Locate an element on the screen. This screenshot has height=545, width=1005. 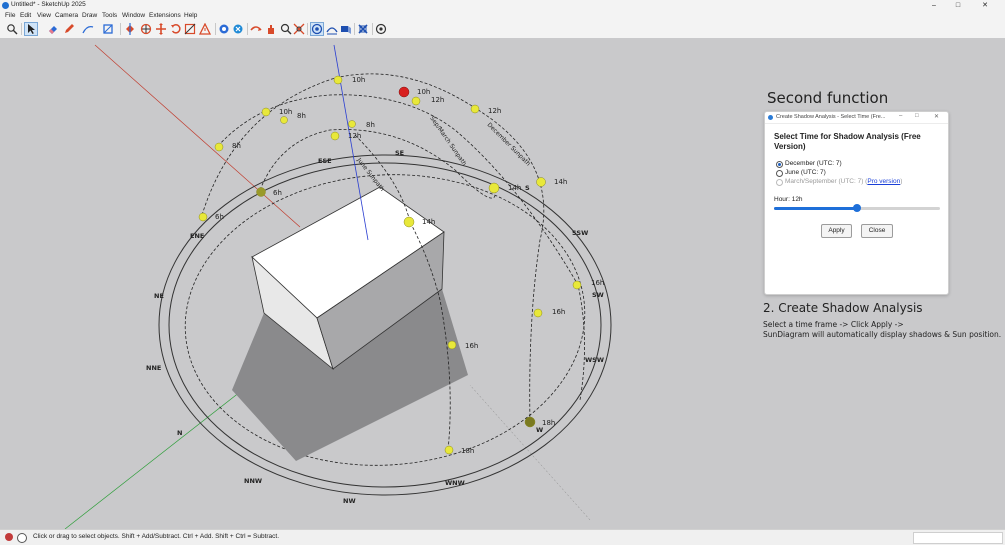
sun-diagram-icon is located at coordinates (317, 29).